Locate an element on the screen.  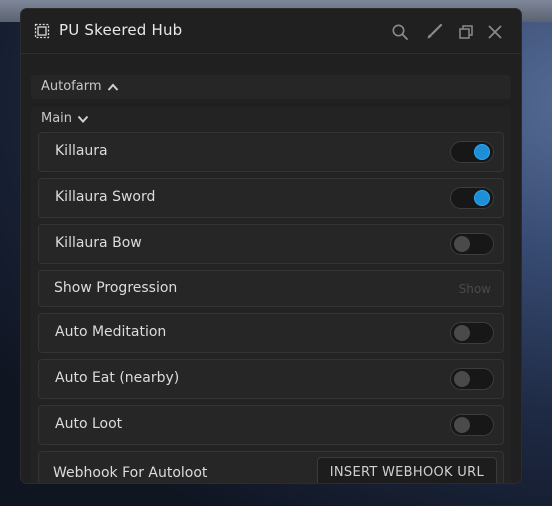
brush-icon is located at coordinates (434, 32).